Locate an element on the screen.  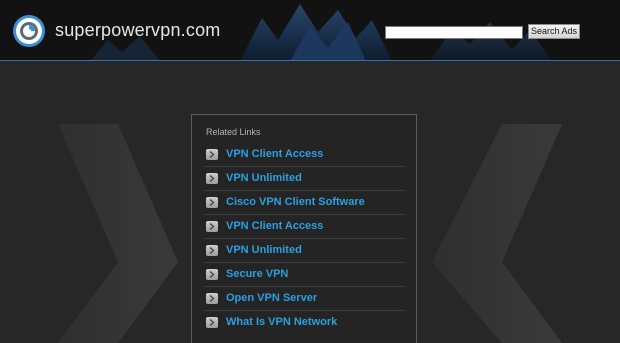
related-link: Secure VPN is located at coordinates (257, 274).